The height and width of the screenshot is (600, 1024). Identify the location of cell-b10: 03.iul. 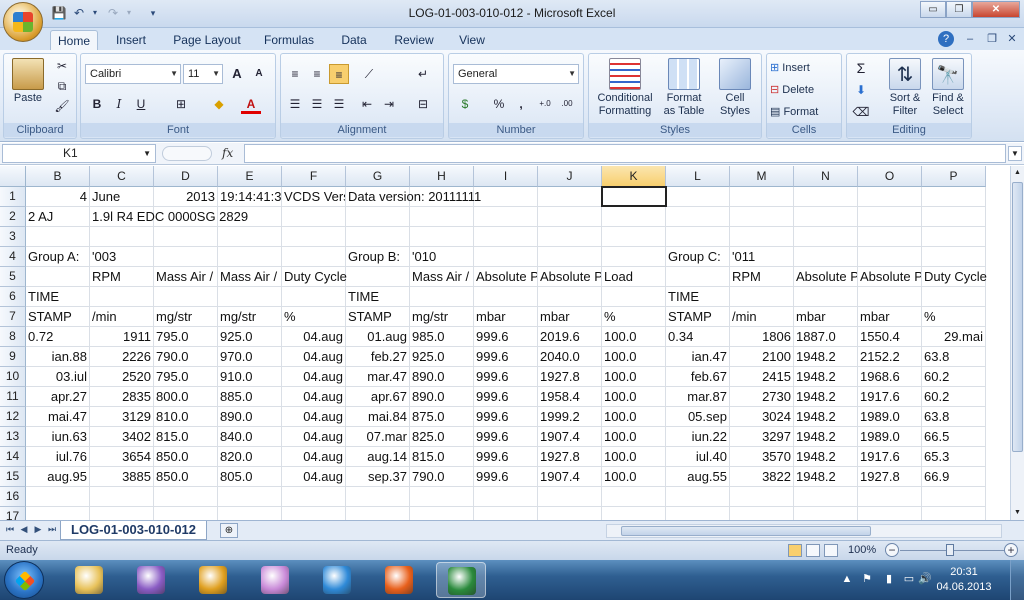
(58, 377).